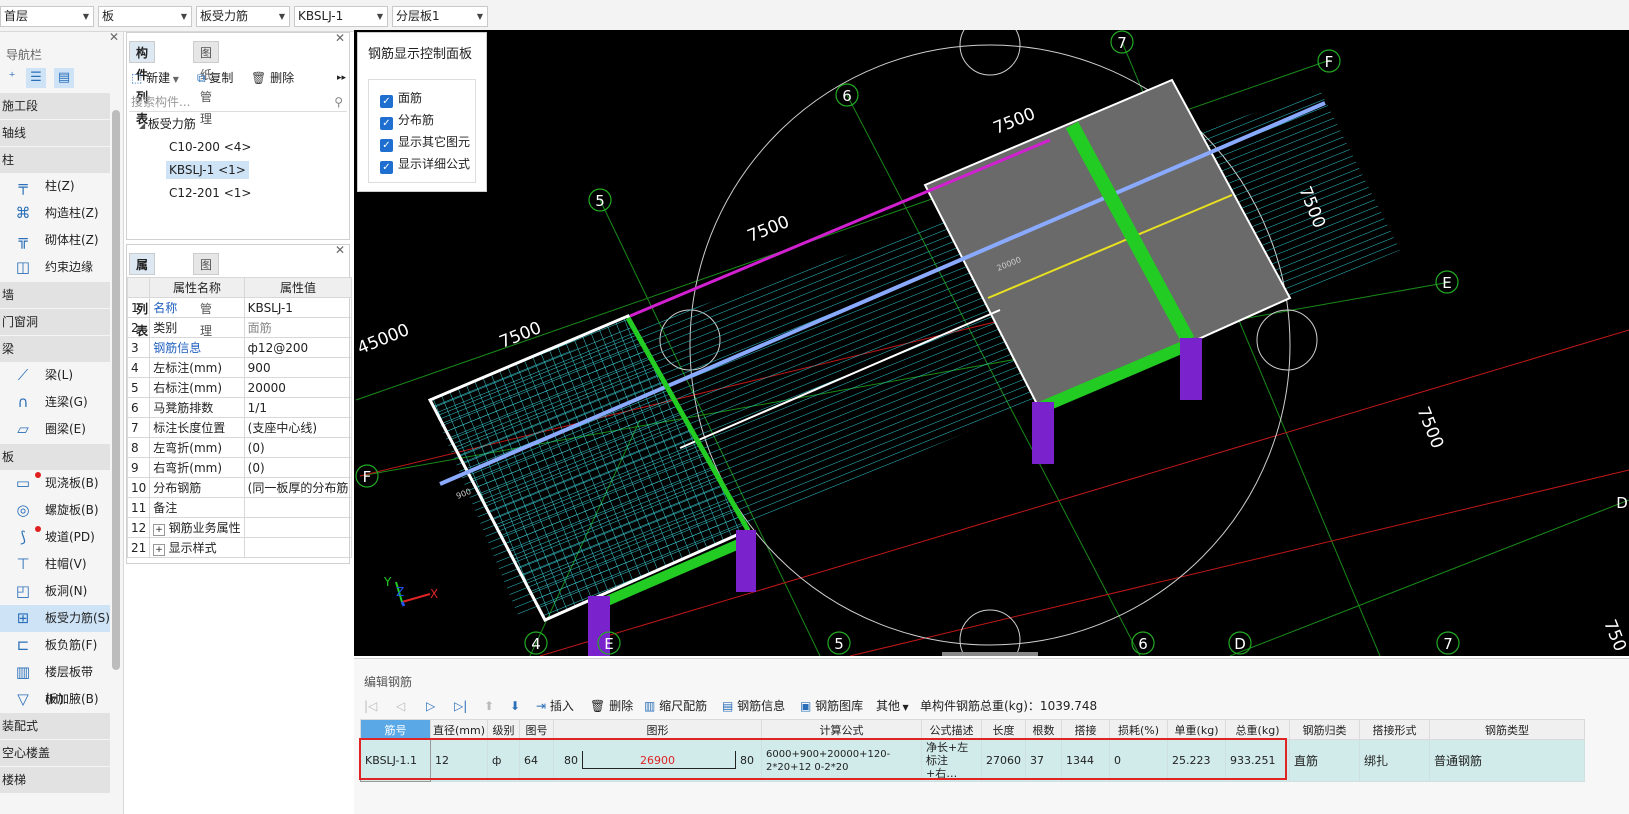  What do you see at coordinates (55, 564) in the screenshot?
I see `nav-item: ⊤ 柱帽(V)` at bounding box center [55, 564].